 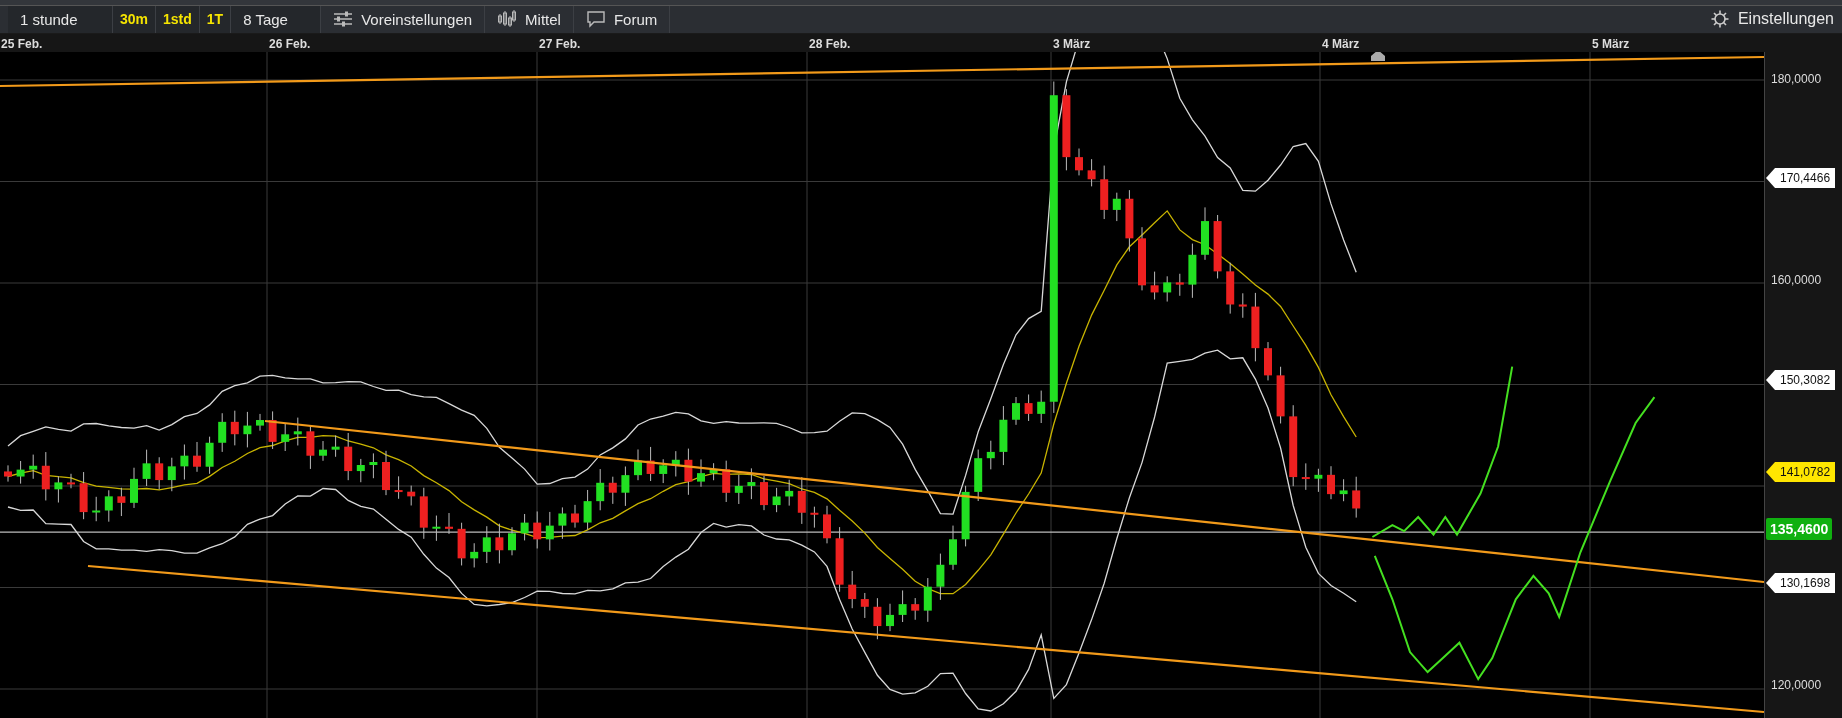 What do you see at coordinates (22, 43) in the screenshot?
I see `date-label: 25 Feb.` at bounding box center [22, 43].